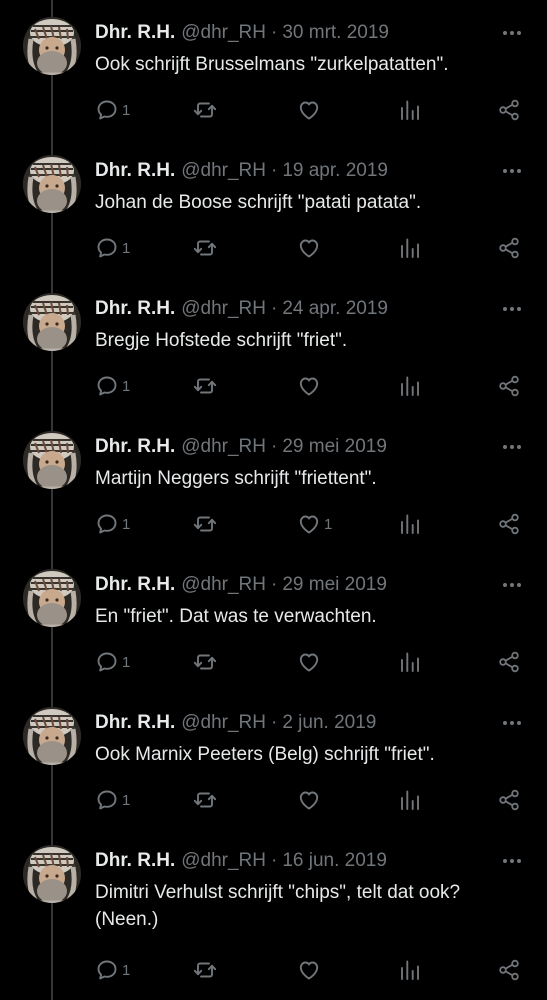 Image resolution: width=547 pixels, height=1000 pixels. Describe the element at coordinates (328, 524) in the screenshot. I see `like-count: 1` at that location.